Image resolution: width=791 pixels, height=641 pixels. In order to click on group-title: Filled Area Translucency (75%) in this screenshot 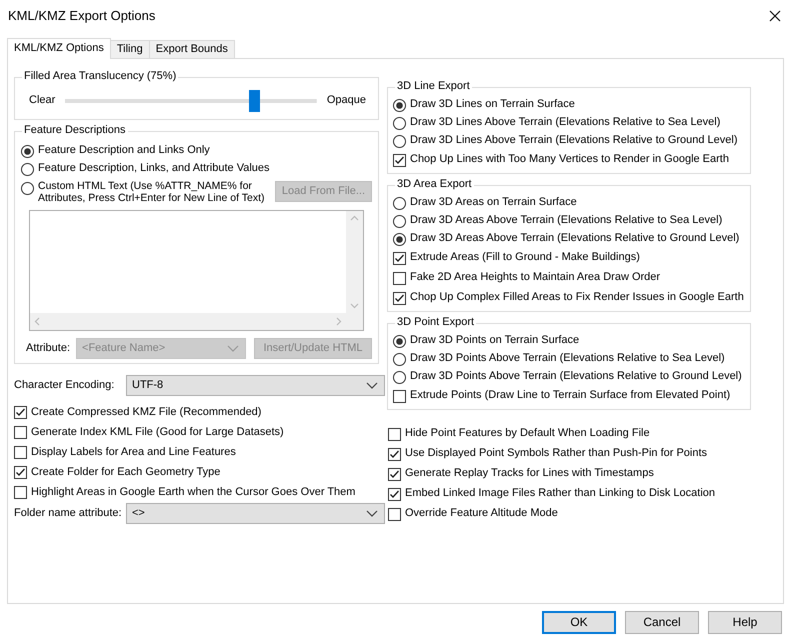, I will do `click(100, 77)`.